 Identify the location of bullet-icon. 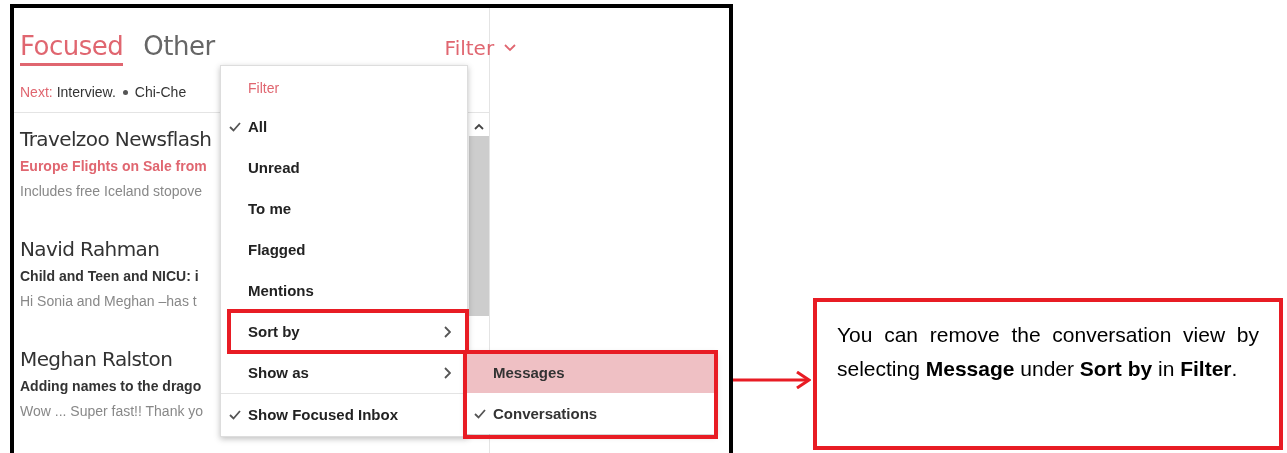
(125, 92).